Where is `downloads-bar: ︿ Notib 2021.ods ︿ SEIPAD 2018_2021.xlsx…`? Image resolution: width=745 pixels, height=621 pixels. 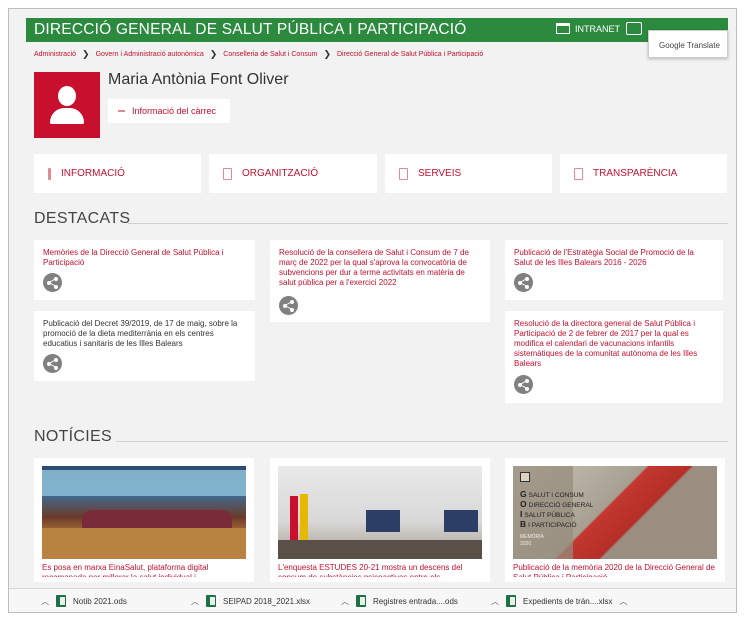 downloads-bar: ︿ Notib 2021.ods ︿ SEIPAD 2018_2021.xlsx… is located at coordinates (372, 600).